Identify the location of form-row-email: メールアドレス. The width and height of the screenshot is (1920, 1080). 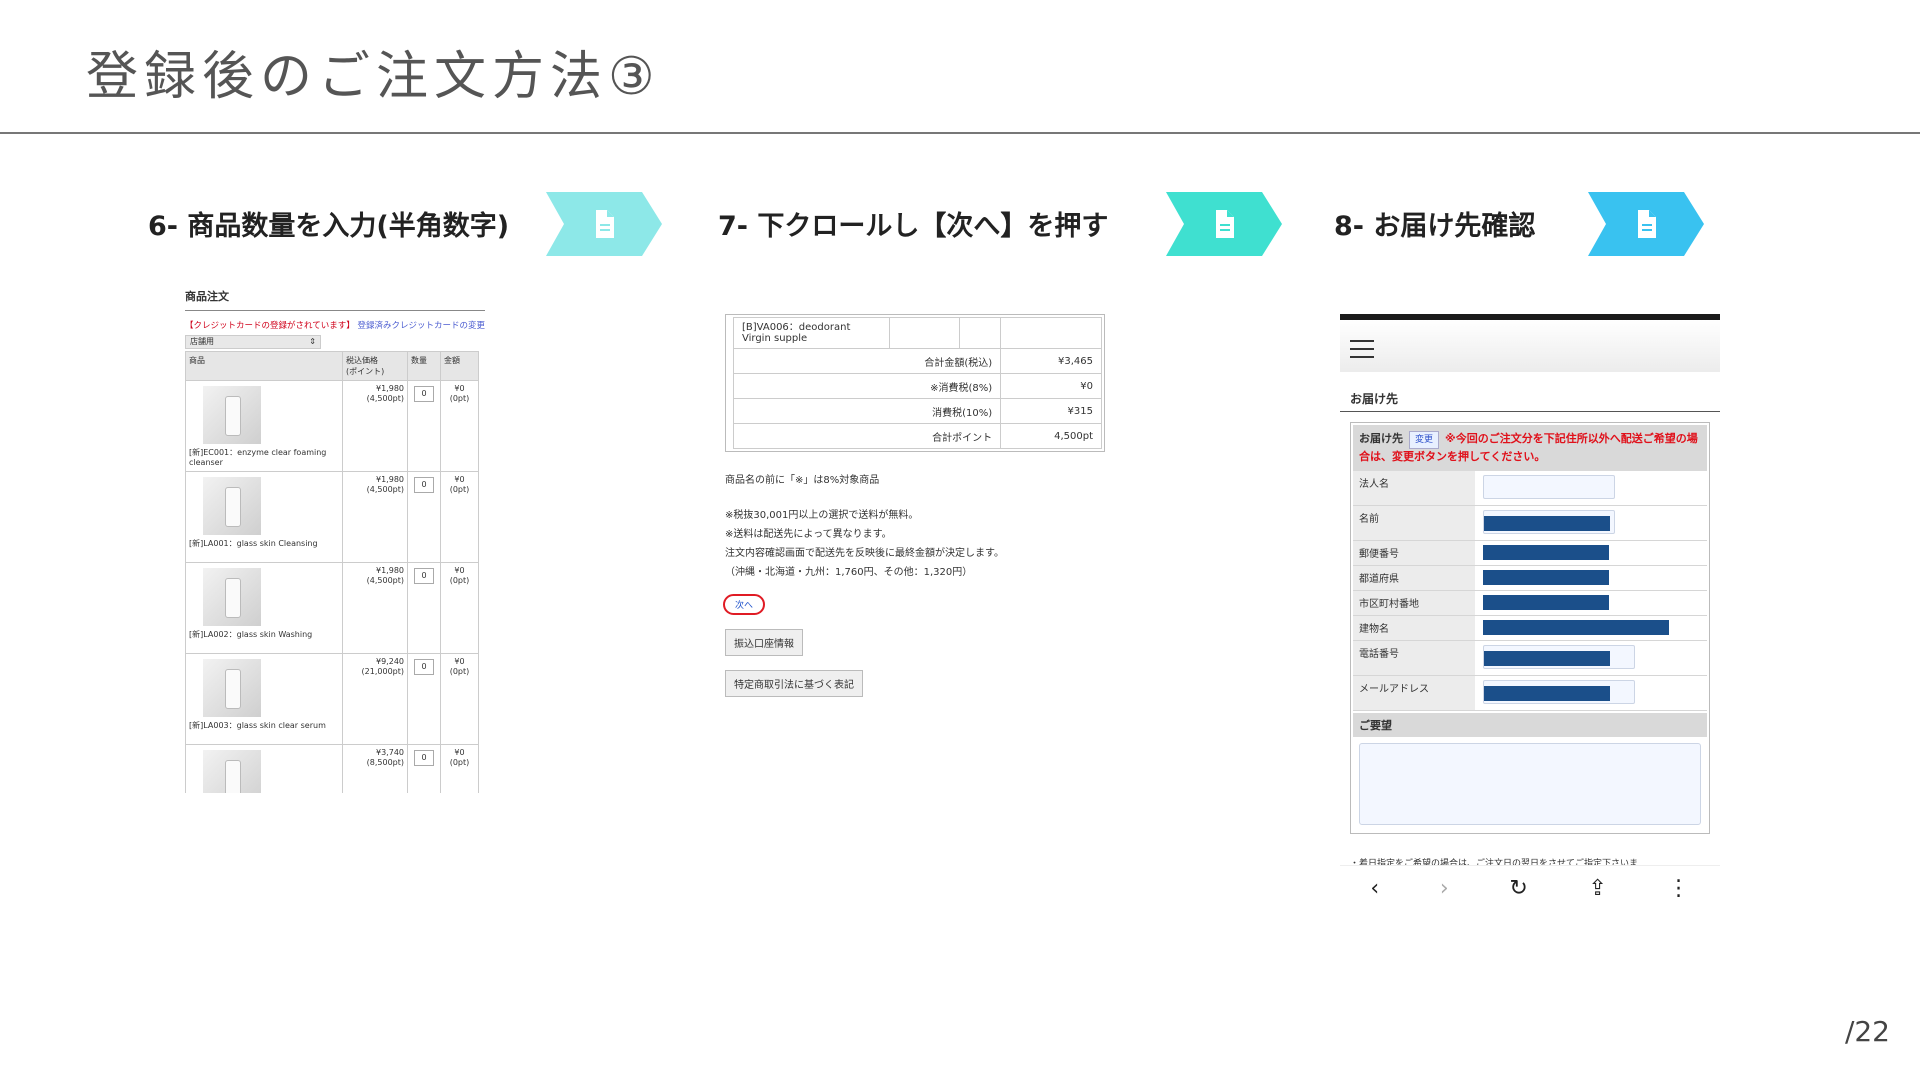
(1530, 693).